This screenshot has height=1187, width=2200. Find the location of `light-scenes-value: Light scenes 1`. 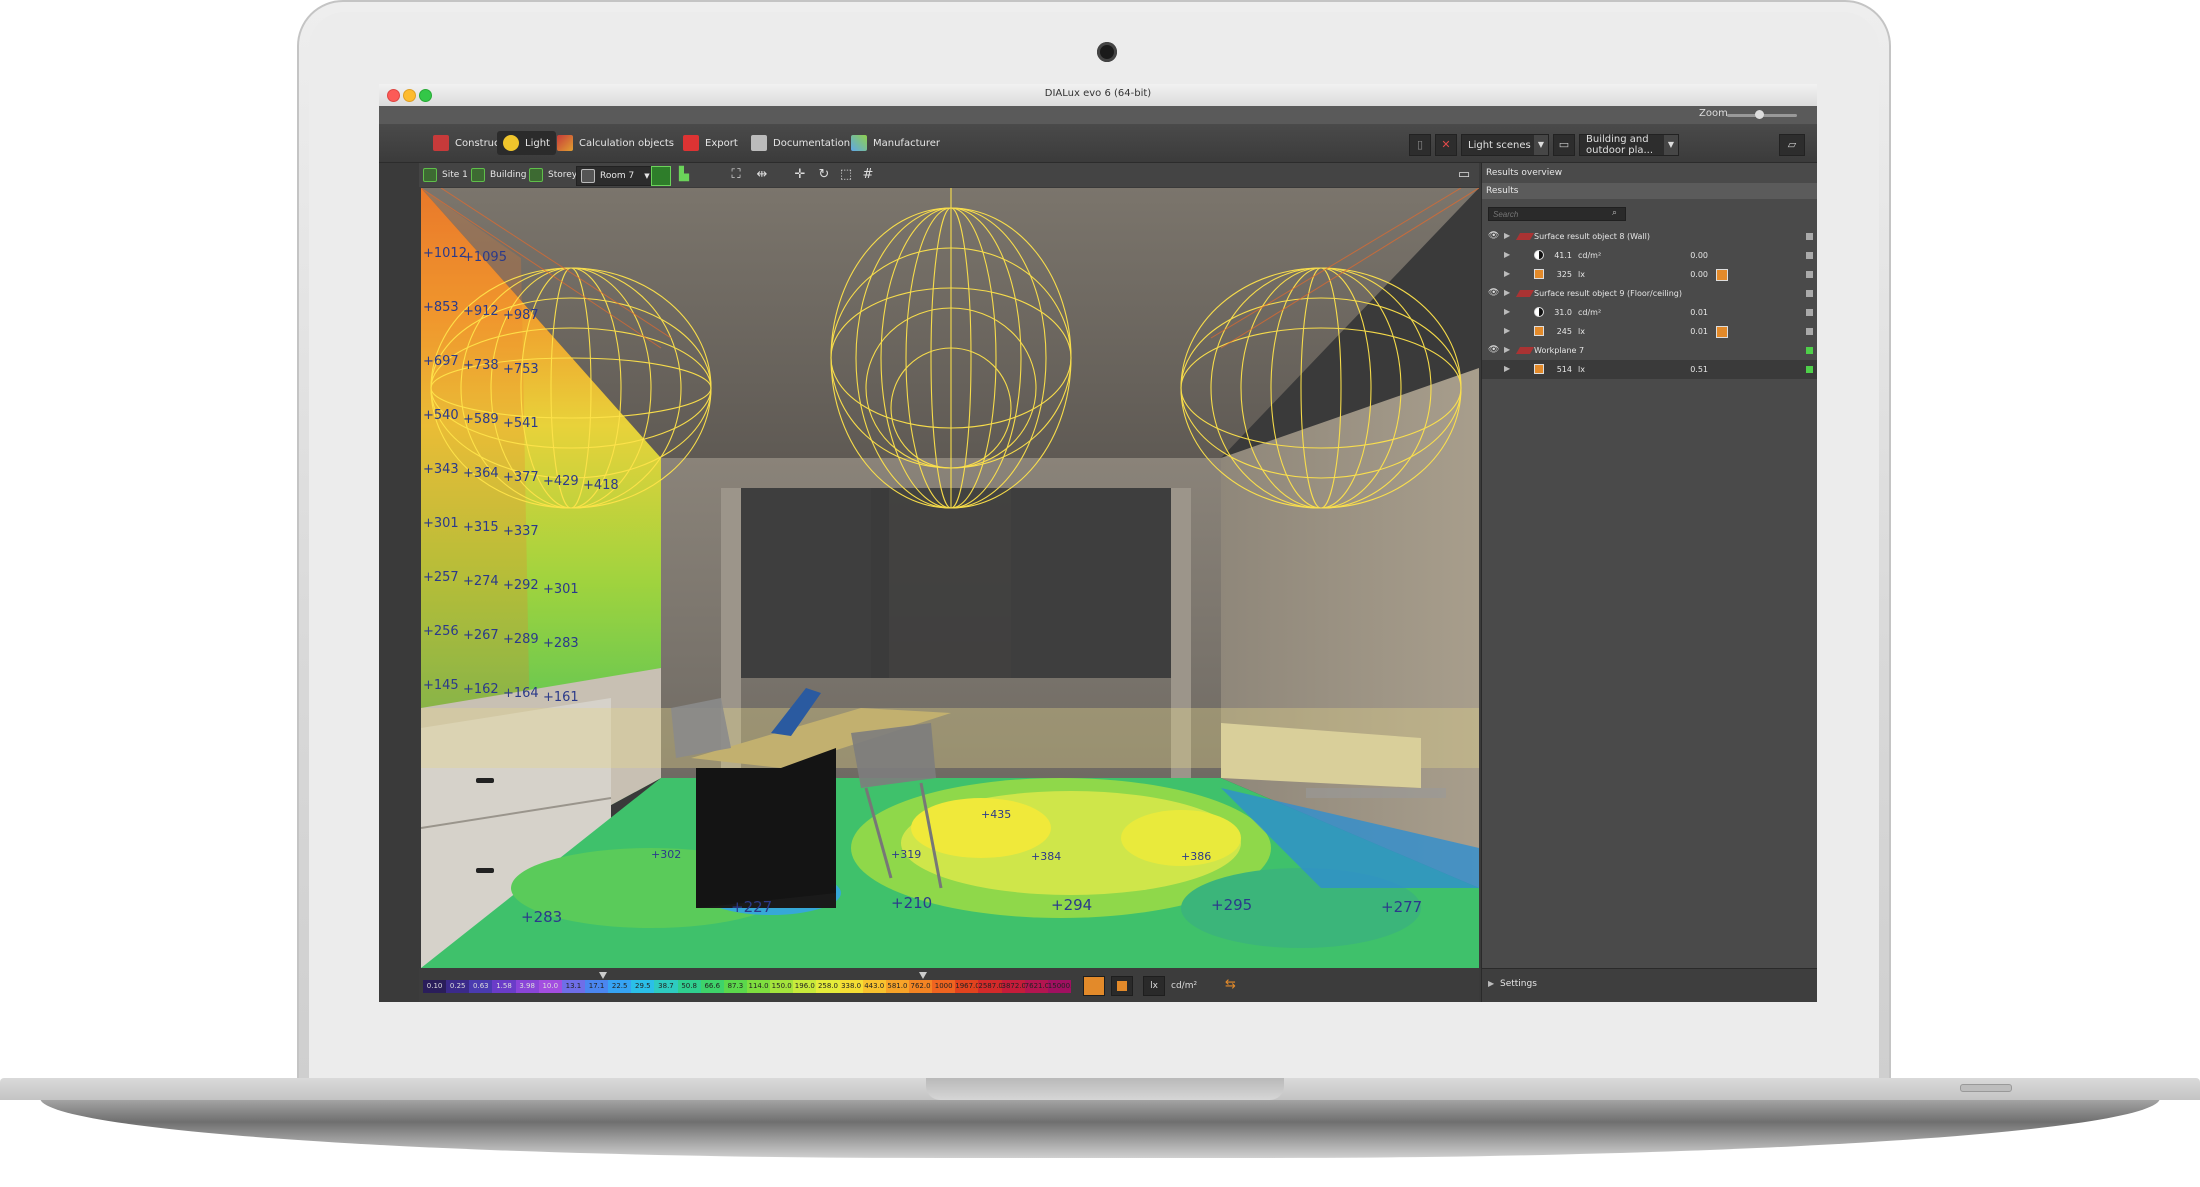

light-scenes-value: Light scenes 1 is located at coordinates (1504, 145).